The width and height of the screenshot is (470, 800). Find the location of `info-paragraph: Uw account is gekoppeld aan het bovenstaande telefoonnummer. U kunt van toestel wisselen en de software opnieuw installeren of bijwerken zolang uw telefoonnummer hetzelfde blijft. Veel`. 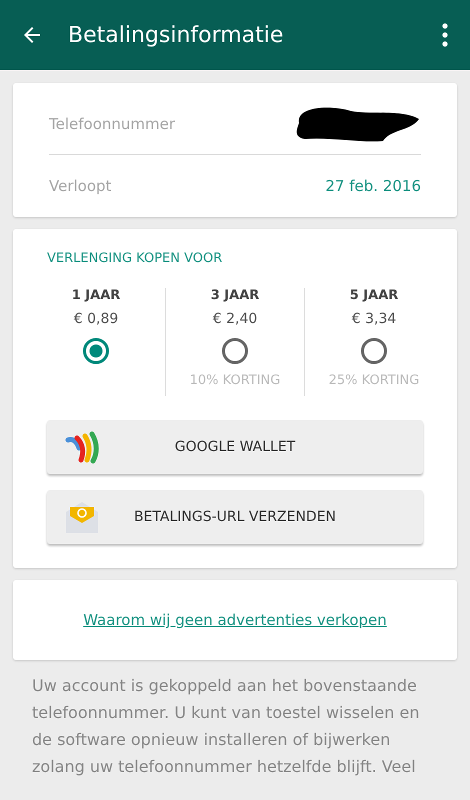

info-paragraph: Uw account is gekoppeld aan het bovenstaande telefoonnummer. U kunt van toestel wisselen en de software opnieuw installeren of bijwerken zolang uw telefoonnummer hetzelfde blijft. Veel is located at coordinates (226, 726).